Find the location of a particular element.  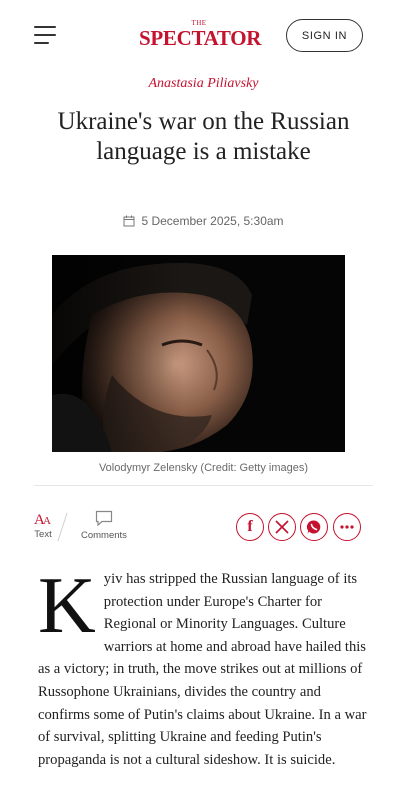

site-header: THE SPECTATOR SIGN IN is located at coordinates (203, 36).